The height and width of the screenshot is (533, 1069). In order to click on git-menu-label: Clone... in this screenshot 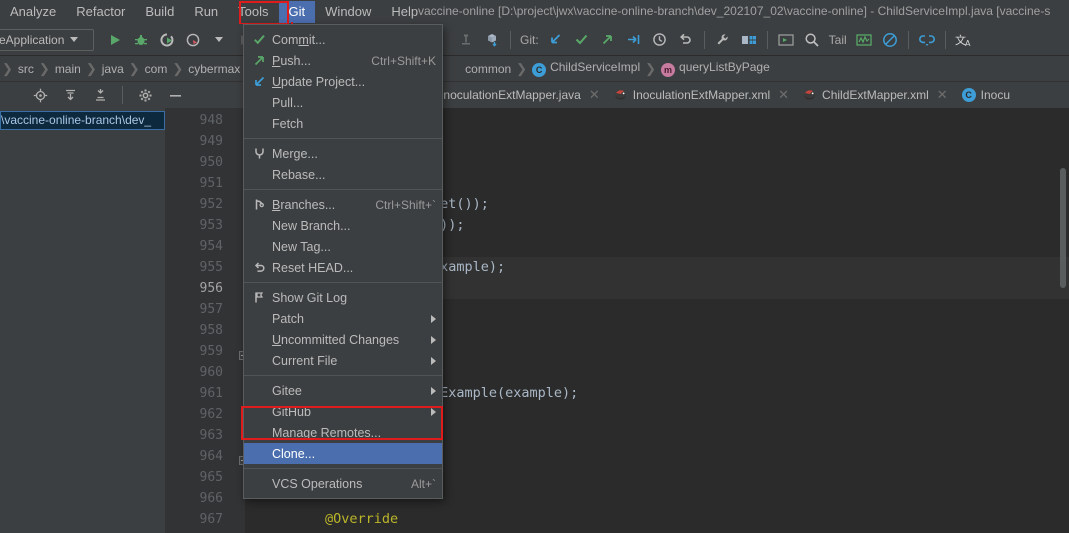, I will do `click(294, 453)`.